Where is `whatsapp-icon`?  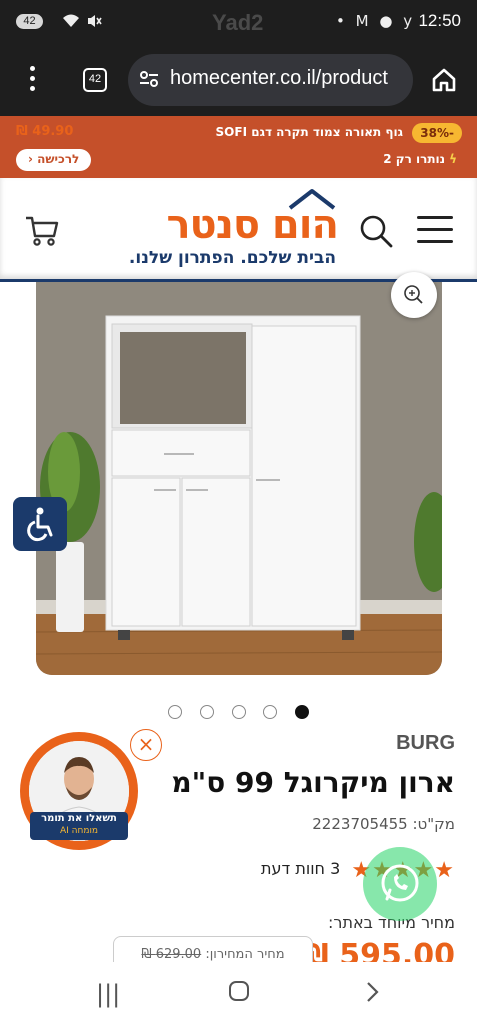
whatsapp-icon is located at coordinates (400, 883).